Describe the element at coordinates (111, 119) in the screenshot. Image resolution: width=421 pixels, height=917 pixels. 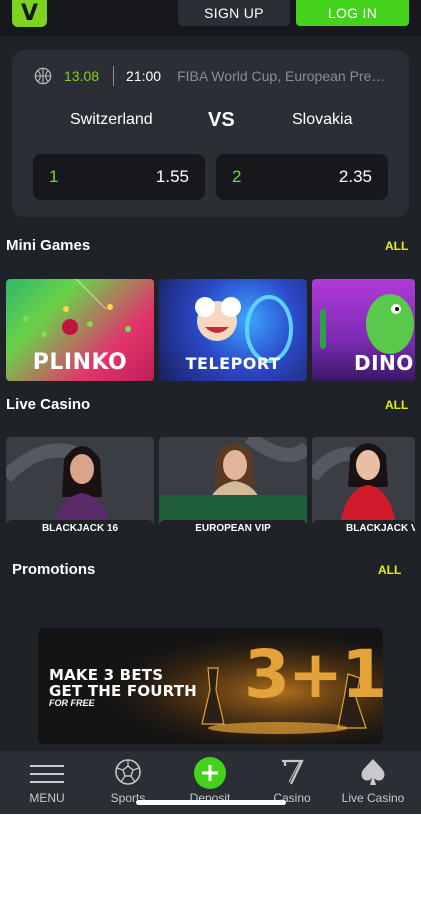
I see `team-home: Switzerland` at that location.